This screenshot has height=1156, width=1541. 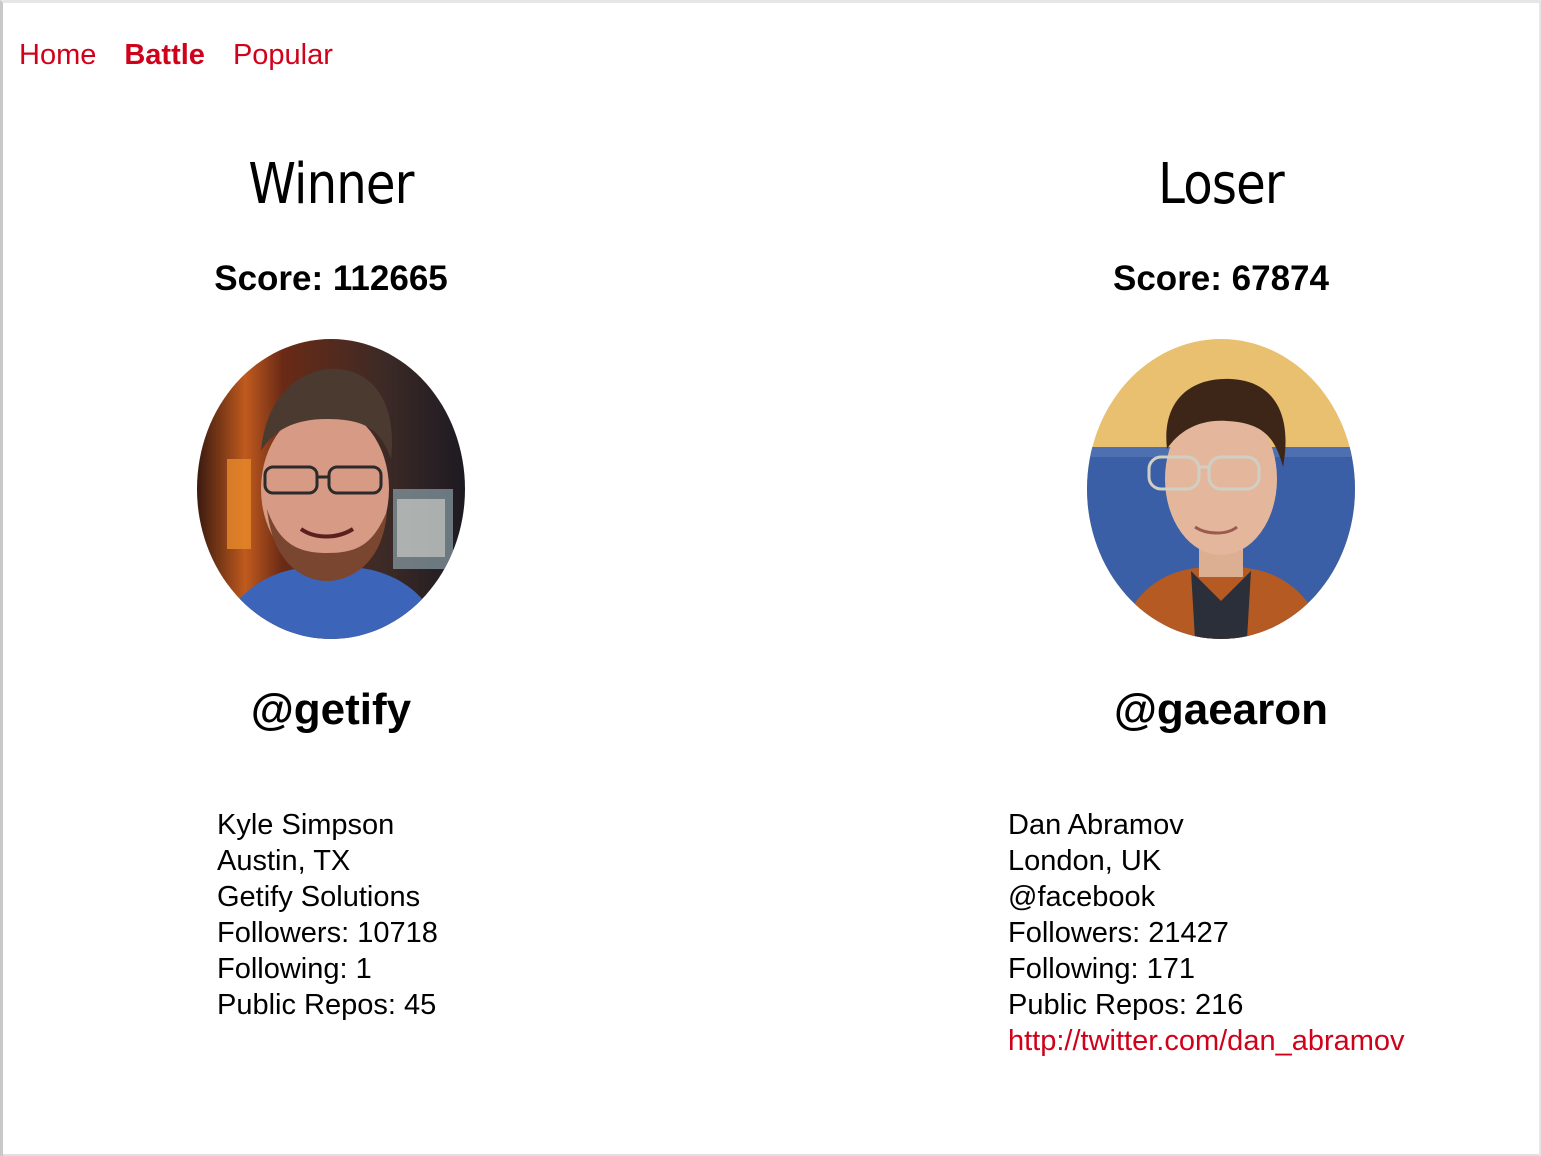 I want to click on loser-location: London, UK, so click(x=1085, y=861).